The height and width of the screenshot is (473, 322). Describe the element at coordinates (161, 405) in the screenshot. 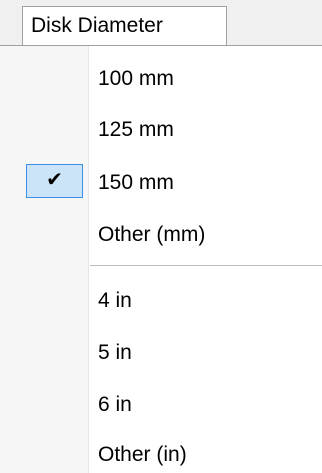

I see `menu-item-6-in: 6 in` at that location.